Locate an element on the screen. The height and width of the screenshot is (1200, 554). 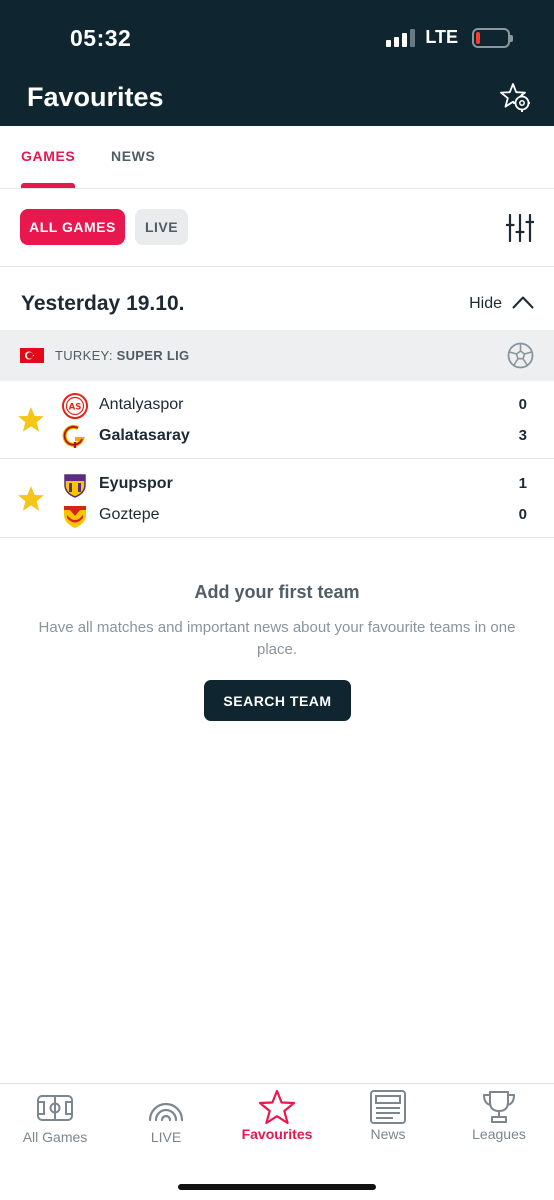
trophy-icon is located at coordinates (499, 1107).